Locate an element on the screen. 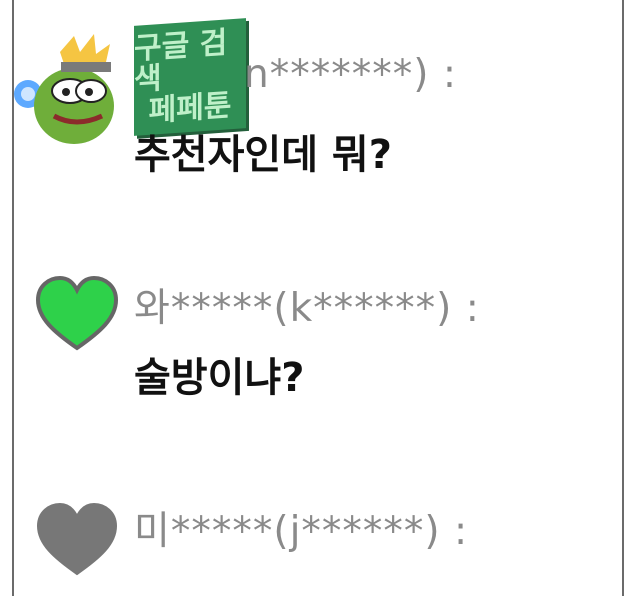 This screenshot has height=596, width=637. comment-message: 추천자인데 뭐? is located at coordinates (263, 155).